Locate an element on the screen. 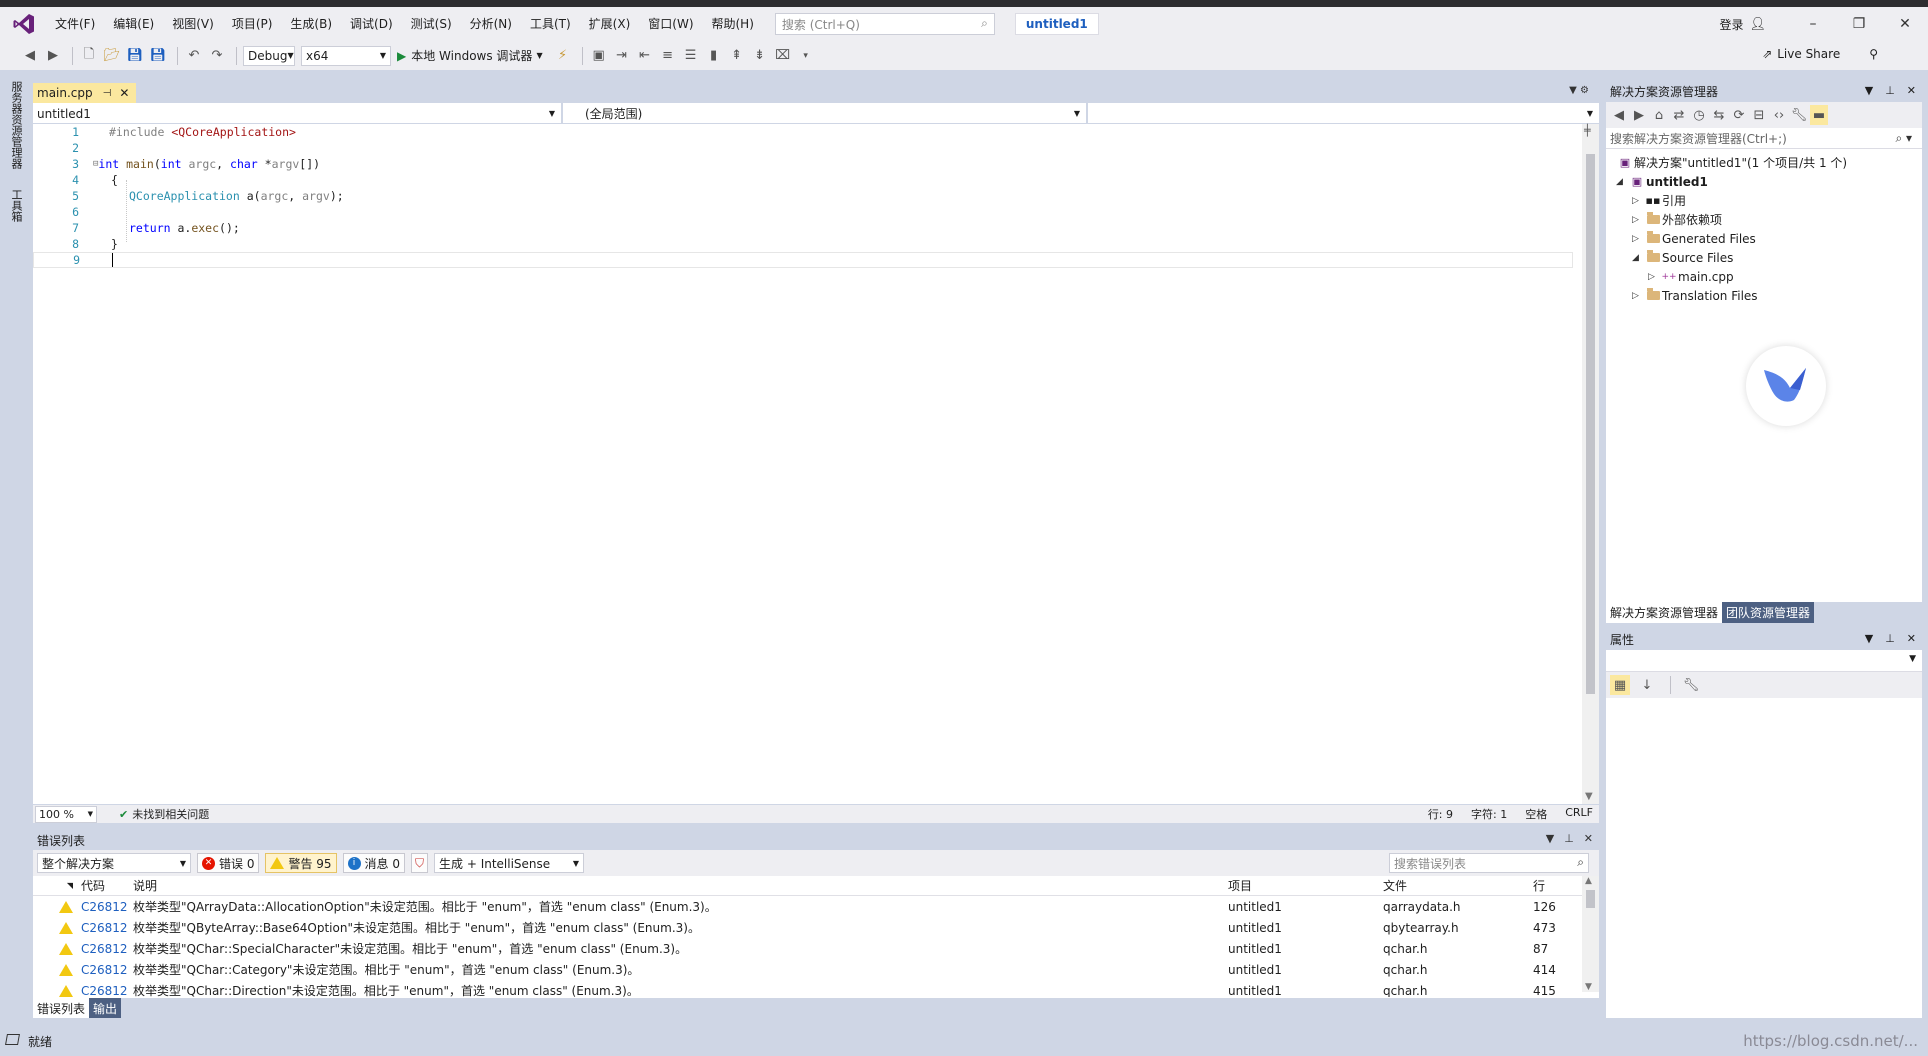 The width and height of the screenshot is (1928, 1056). nav-member-select: ▼ is located at coordinates (1343, 113).